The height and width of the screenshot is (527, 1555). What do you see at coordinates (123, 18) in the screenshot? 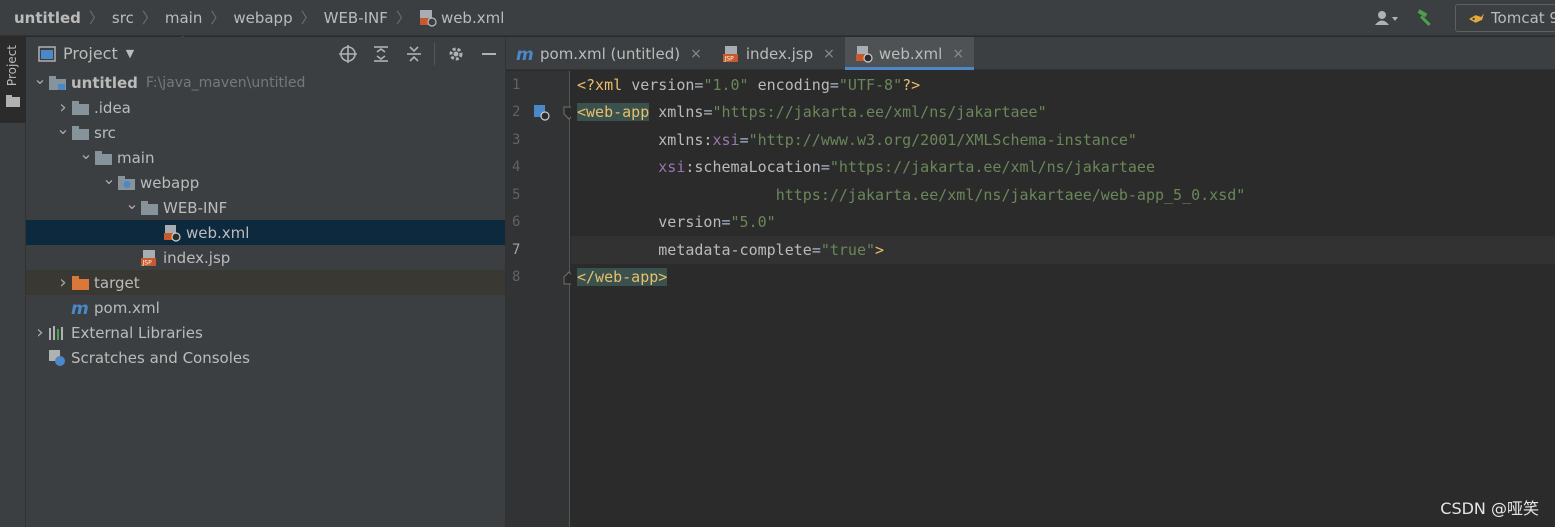
I see `breadcrumb-src: src` at bounding box center [123, 18].